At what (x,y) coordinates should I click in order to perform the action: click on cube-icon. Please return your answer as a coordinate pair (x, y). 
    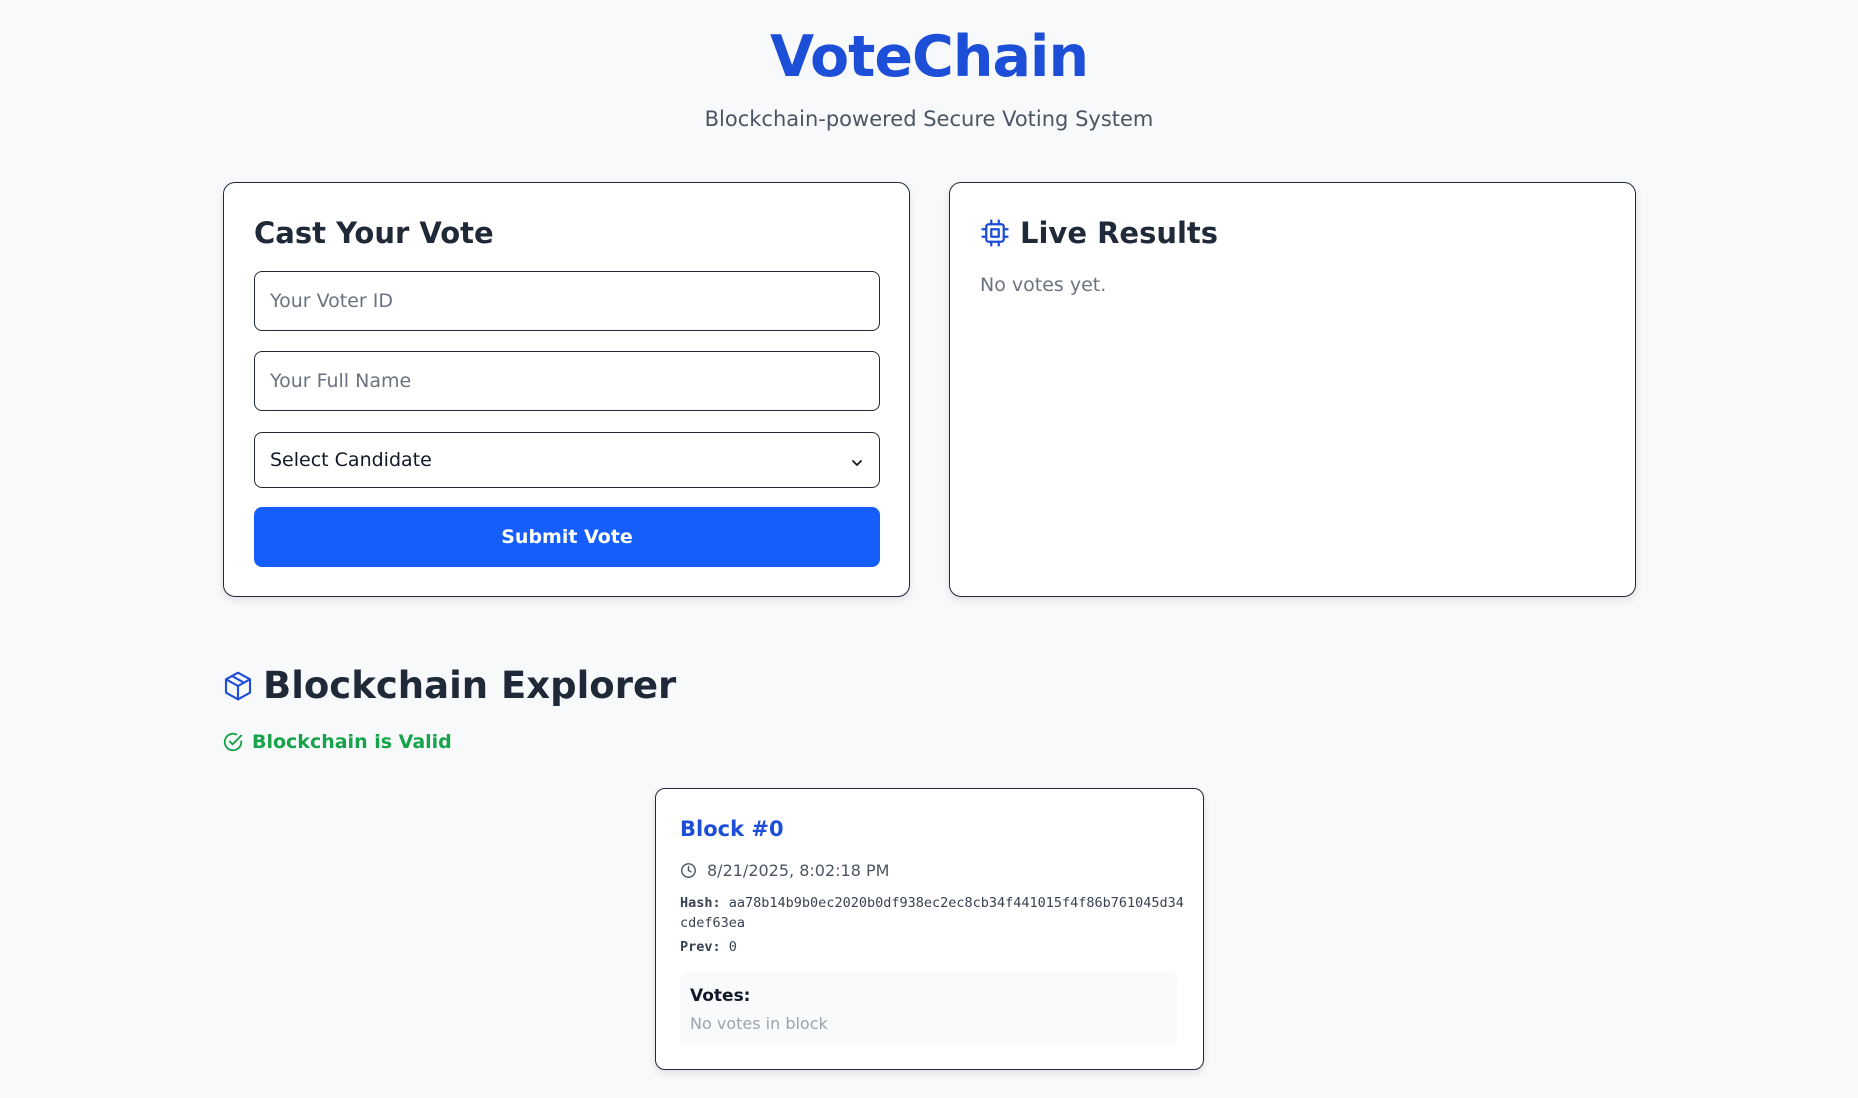
    Looking at the image, I should click on (238, 686).